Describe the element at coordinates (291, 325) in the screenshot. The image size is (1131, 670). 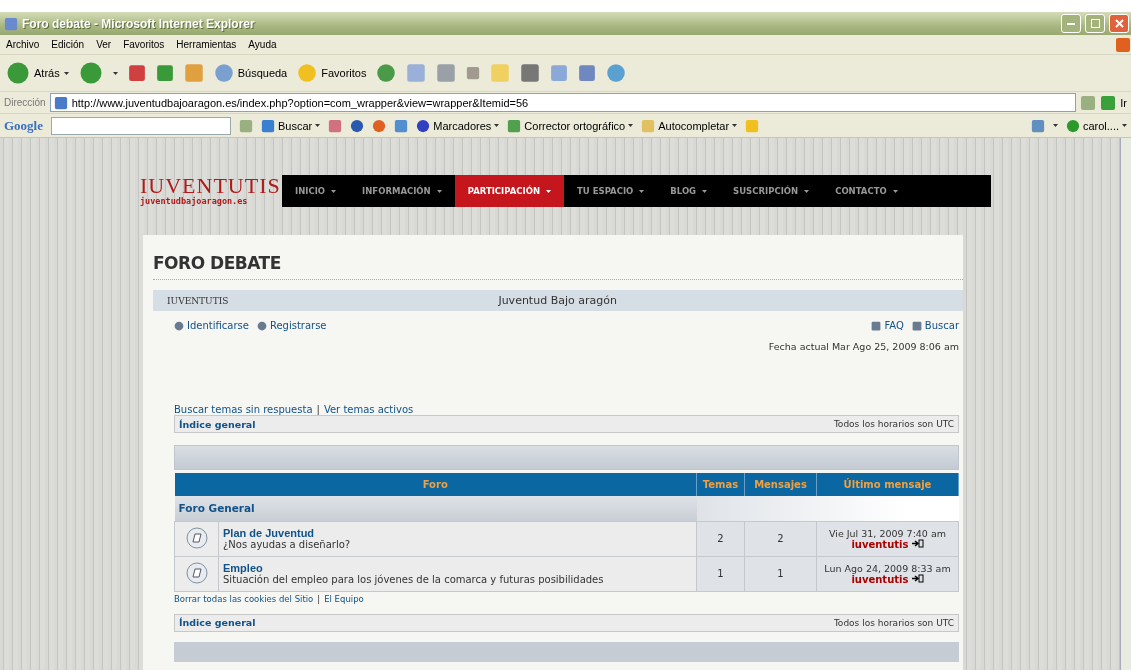
I see `user-link: Registrarse` at that location.